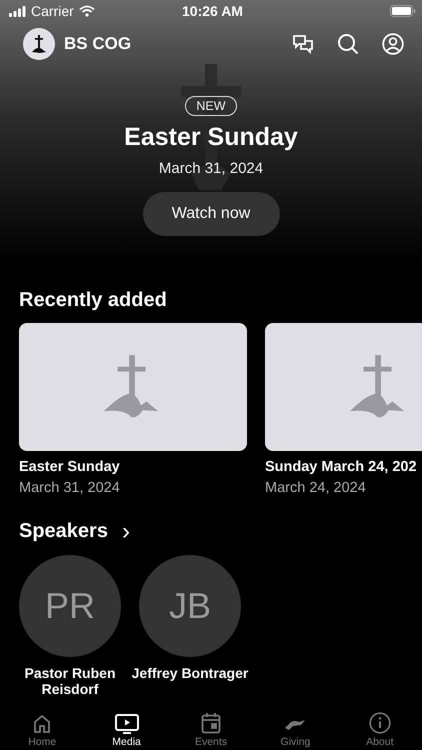 The image size is (422, 750). What do you see at coordinates (190, 606) in the screenshot?
I see `speaker-avatar: JB` at bounding box center [190, 606].